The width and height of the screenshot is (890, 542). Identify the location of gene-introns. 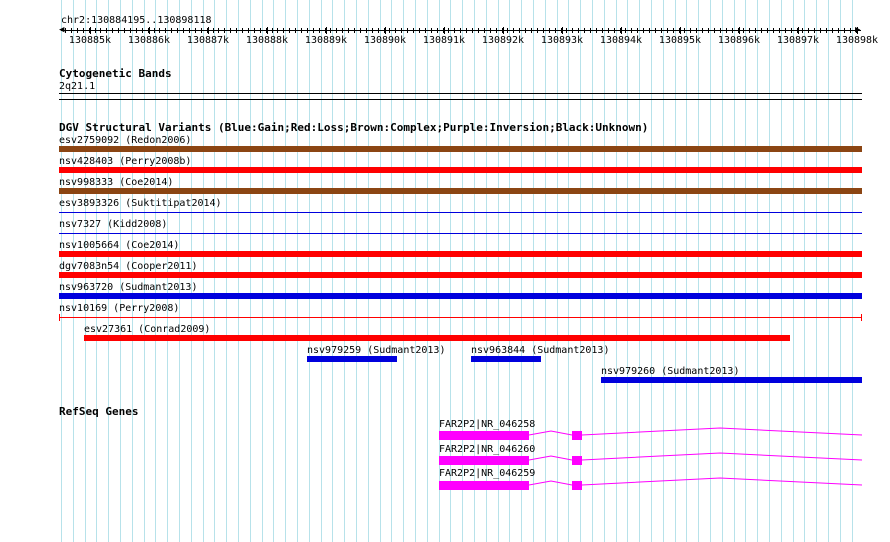
(695, 456).